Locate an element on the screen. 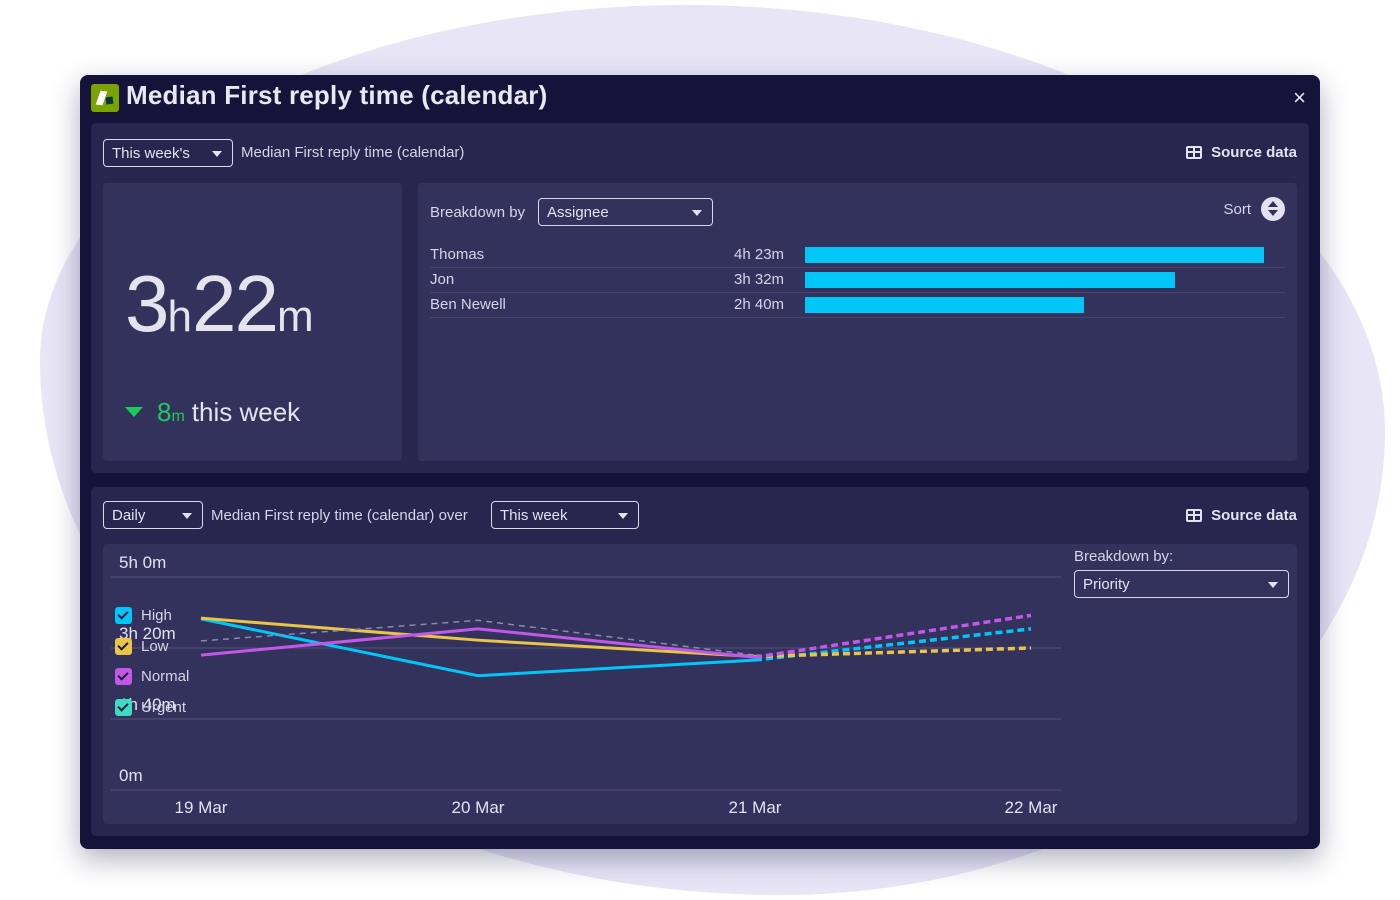  legend-item-high: High is located at coordinates (143, 615).